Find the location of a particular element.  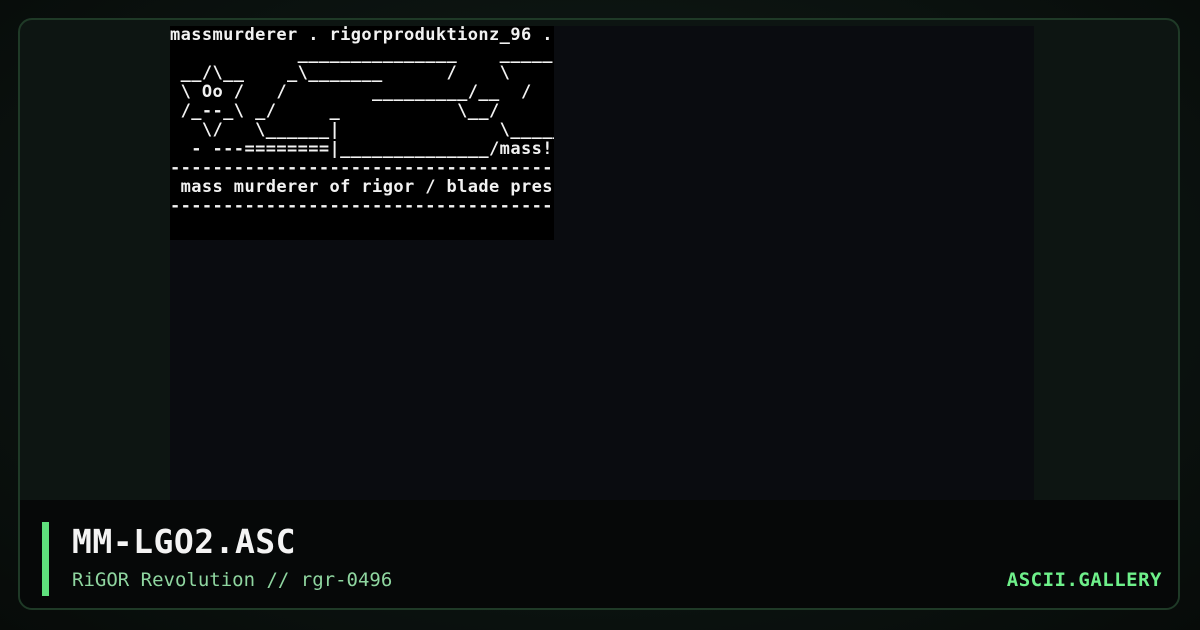

accent-bar is located at coordinates (45, 559).